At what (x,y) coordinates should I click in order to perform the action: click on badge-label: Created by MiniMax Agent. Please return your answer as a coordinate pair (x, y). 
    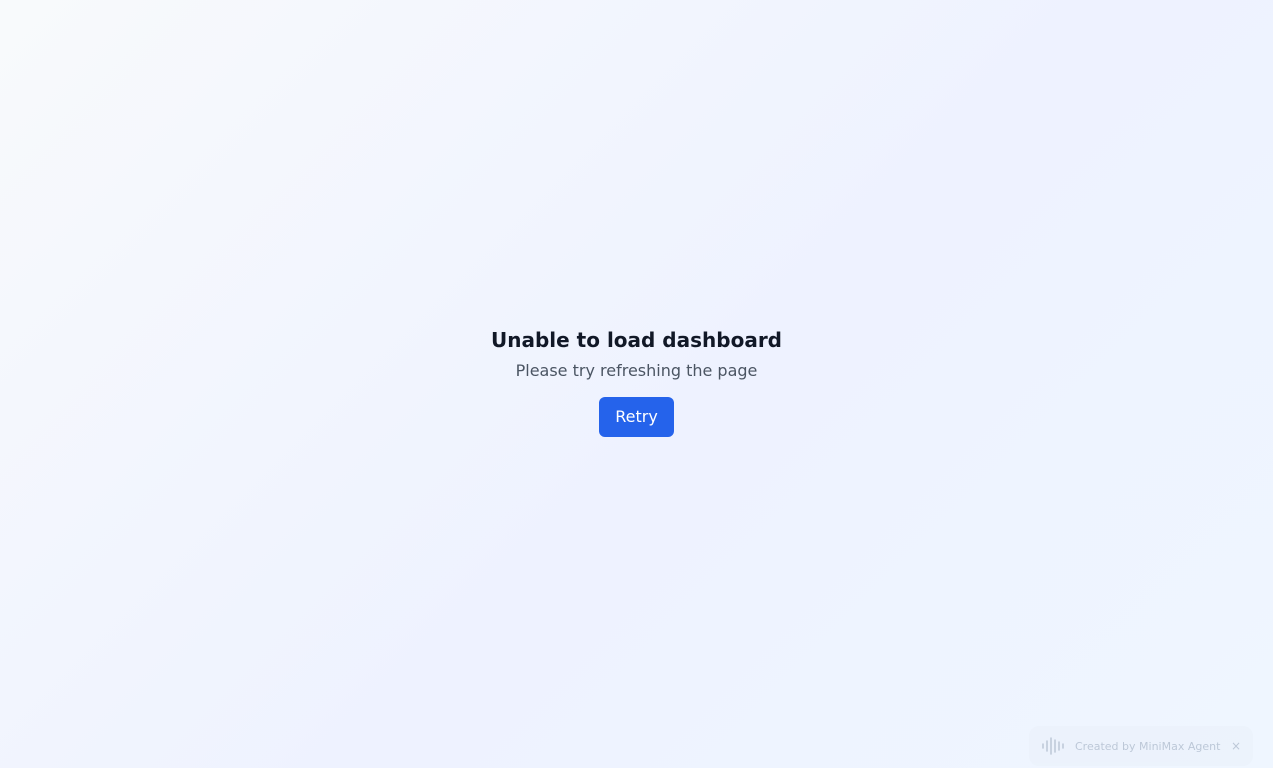
    Looking at the image, I should click on (1148, 746).